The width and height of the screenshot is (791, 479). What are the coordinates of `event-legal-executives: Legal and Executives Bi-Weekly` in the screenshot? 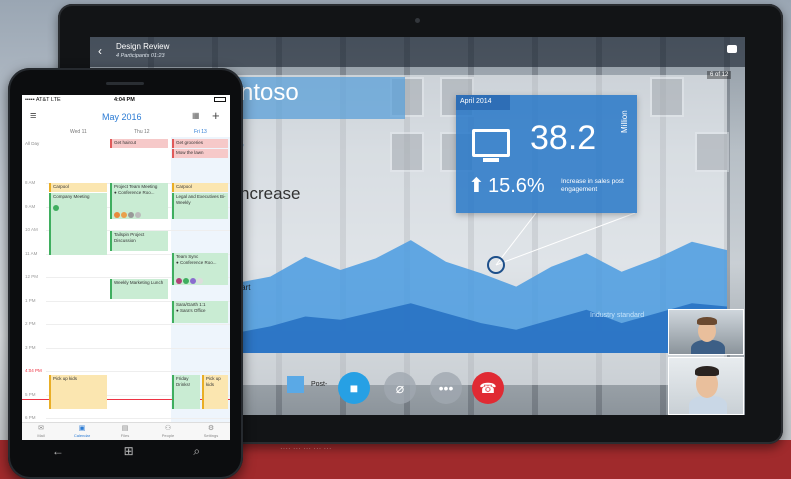 It's located at (200, 206).